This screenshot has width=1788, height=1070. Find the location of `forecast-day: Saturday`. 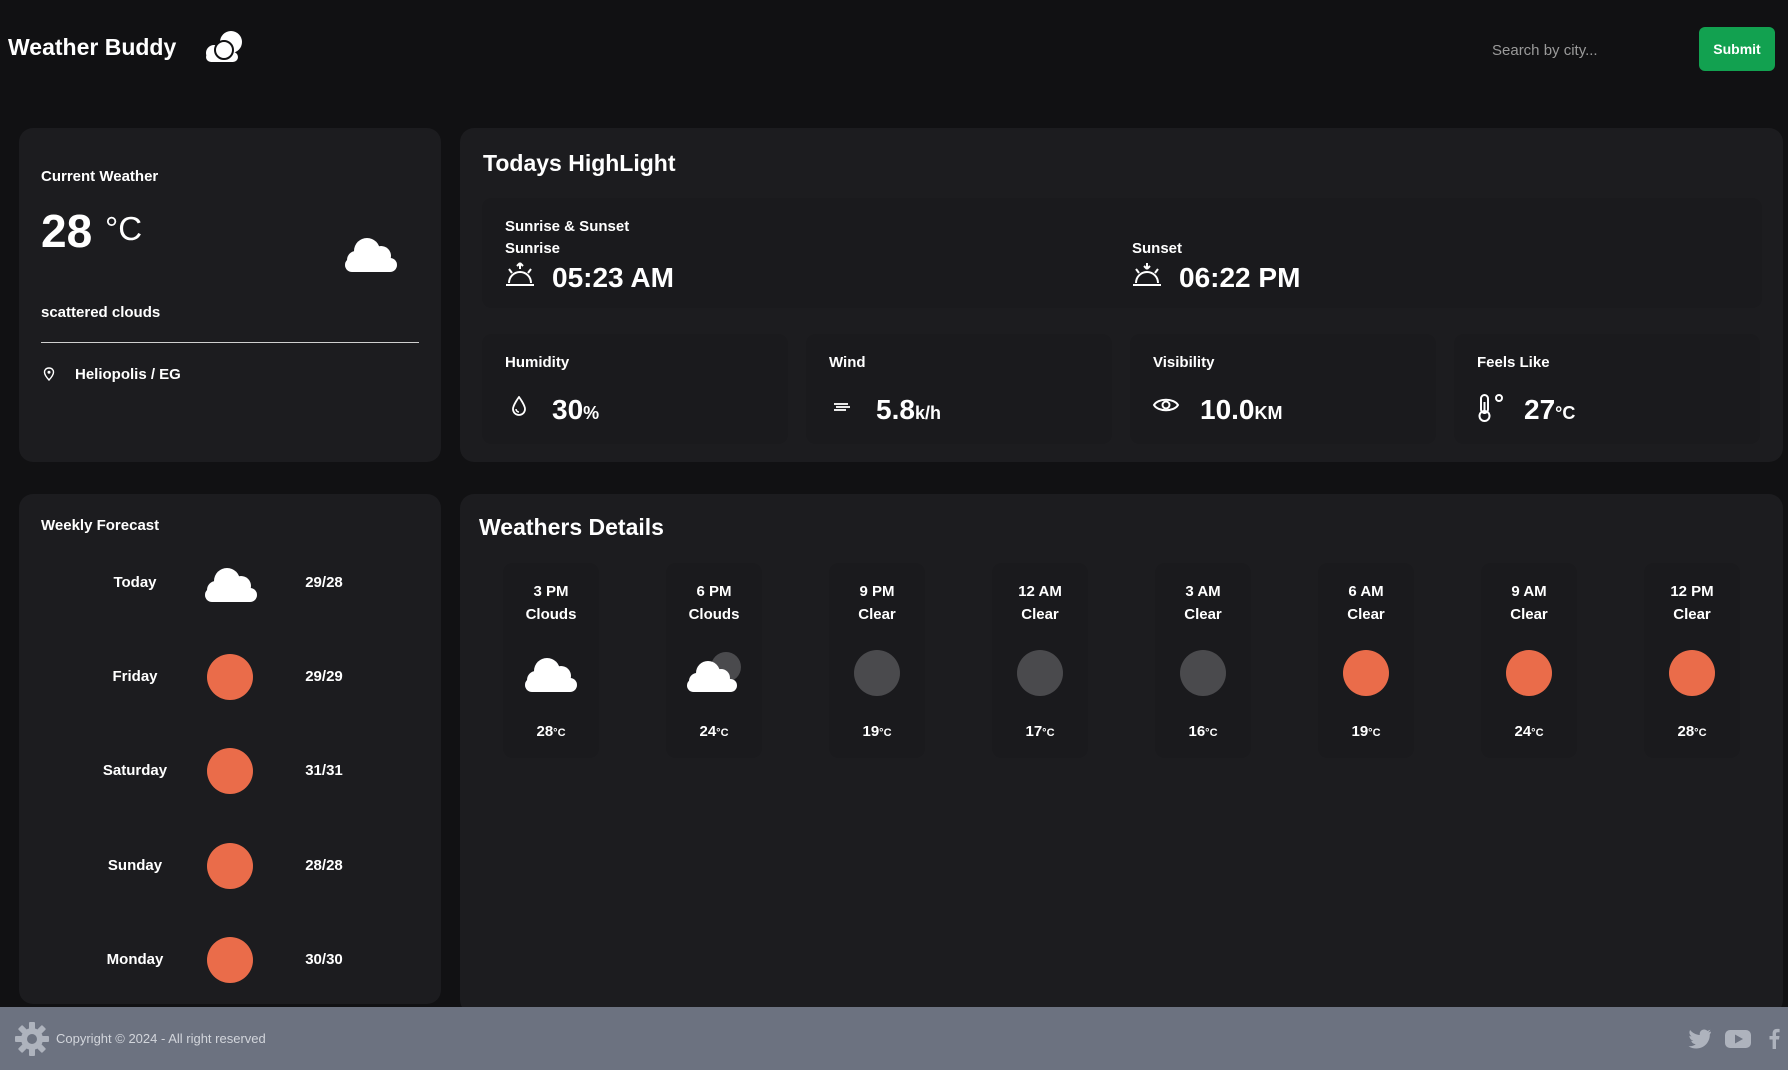

forecast-day: Saturday is located at coordinates (135, 770).